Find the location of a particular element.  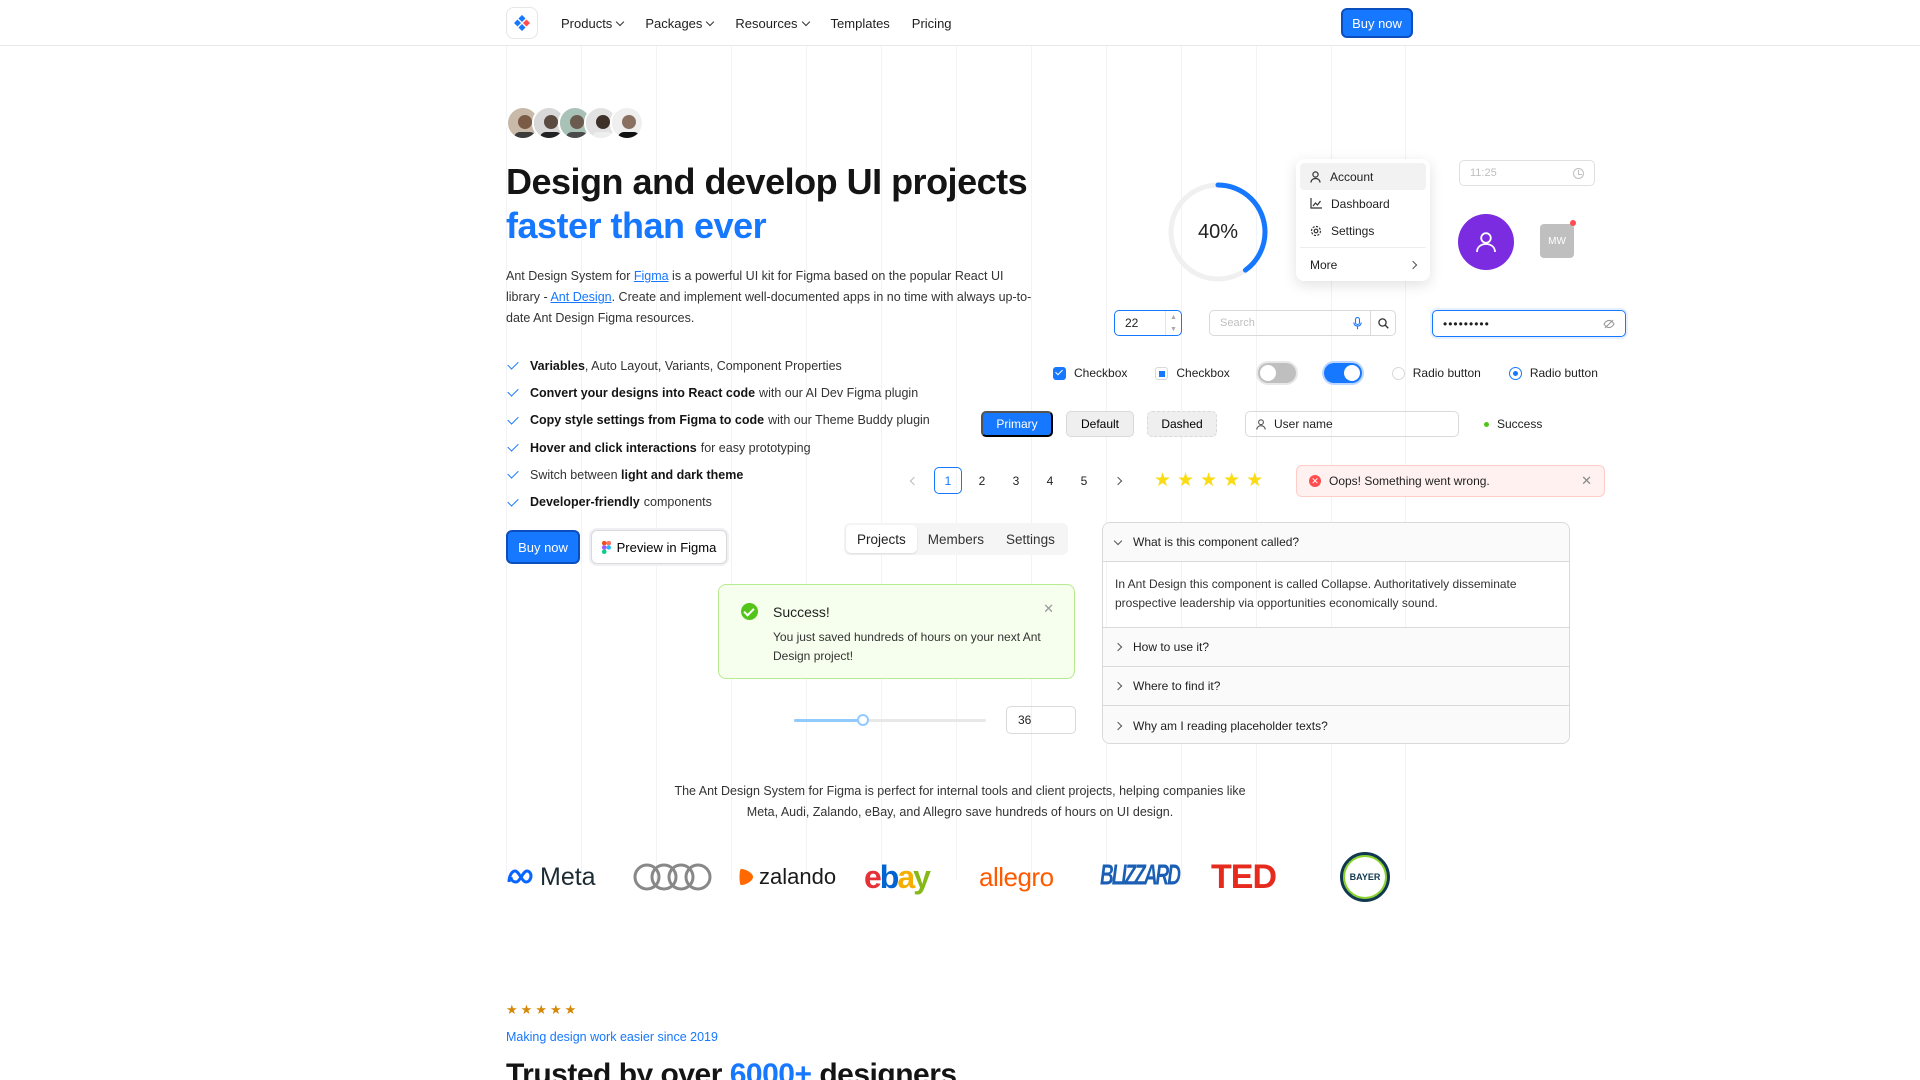

radio-checked: Radio button is located at coordinates (1553, 373).